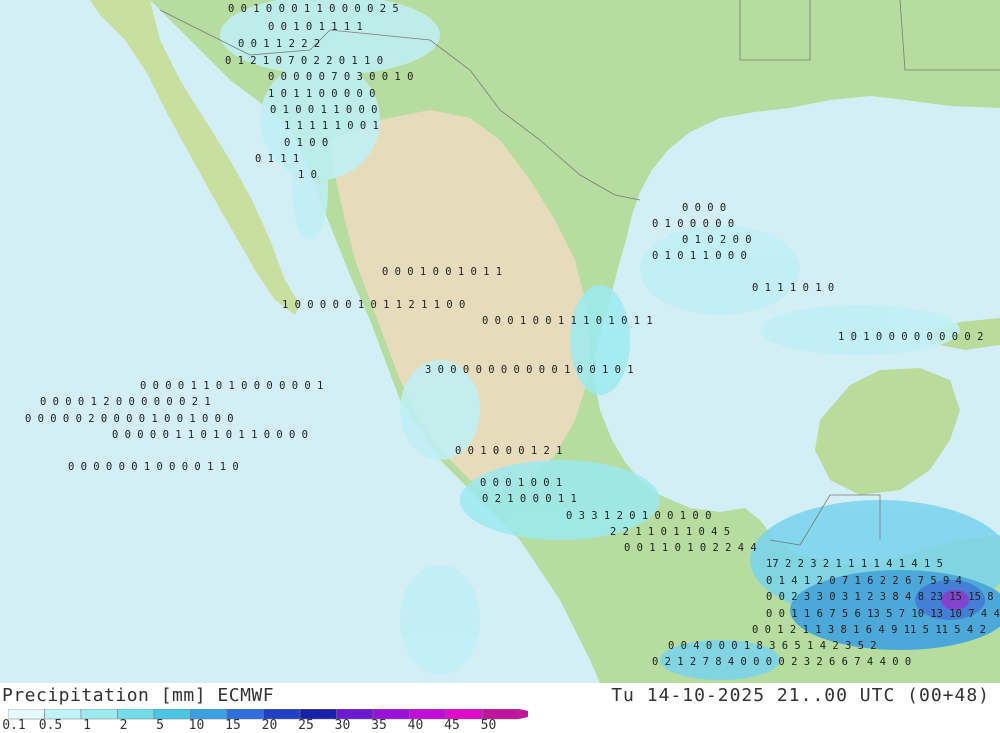  What do you see at coordinates (279, 44) in the screenshot?
I see `grid-value-row: 0 0 1 1 2 2 2` at bounding box center [279, 44].